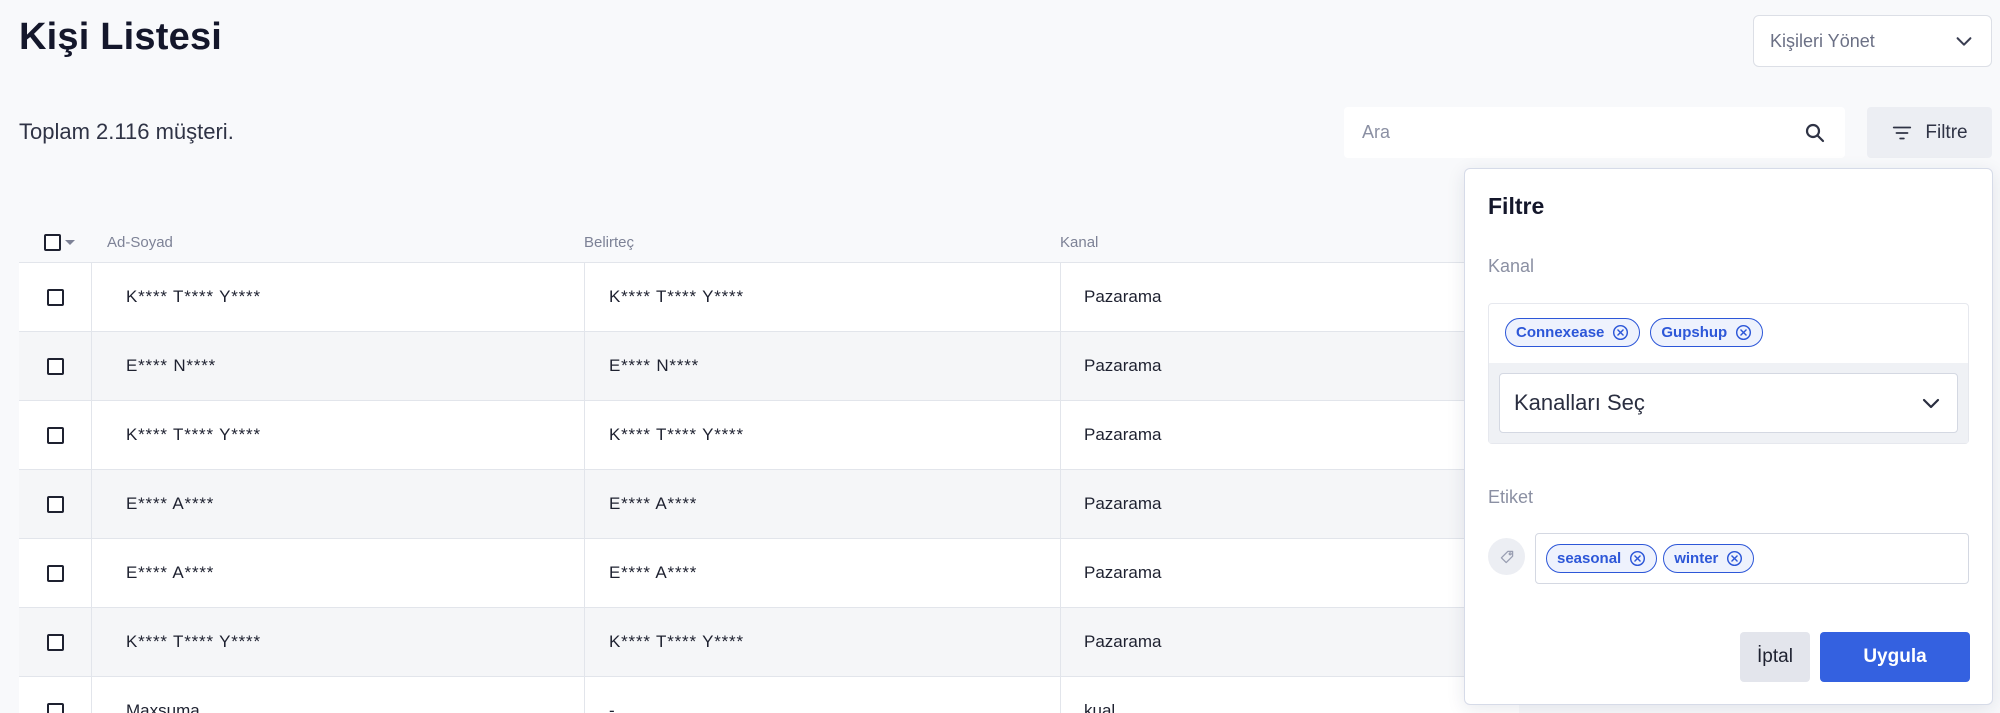 This screenshot has width=2000, height=713. Describe the element at coordinates (1775, 657) in the screenshot. I see `cancel-button: İptal` at that location.